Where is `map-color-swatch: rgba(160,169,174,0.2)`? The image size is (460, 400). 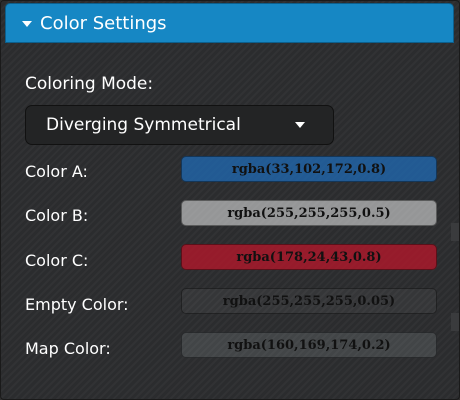 map-color-swatch: rgba(160,169,174,0.2) is located at coordinates (309, 345).